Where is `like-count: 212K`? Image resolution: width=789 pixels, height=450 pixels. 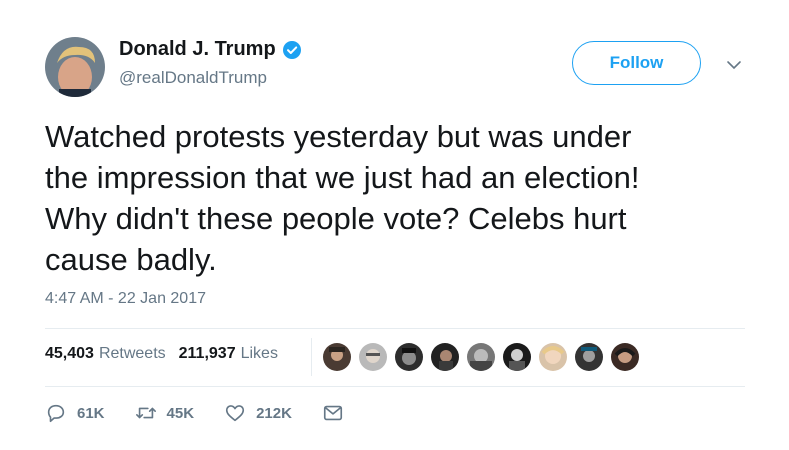 like-count: 212K is located at coordinates (274, 413).